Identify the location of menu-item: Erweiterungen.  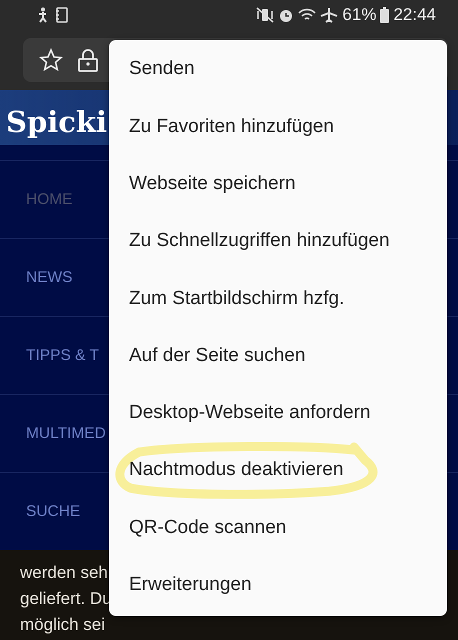
(278, 585).